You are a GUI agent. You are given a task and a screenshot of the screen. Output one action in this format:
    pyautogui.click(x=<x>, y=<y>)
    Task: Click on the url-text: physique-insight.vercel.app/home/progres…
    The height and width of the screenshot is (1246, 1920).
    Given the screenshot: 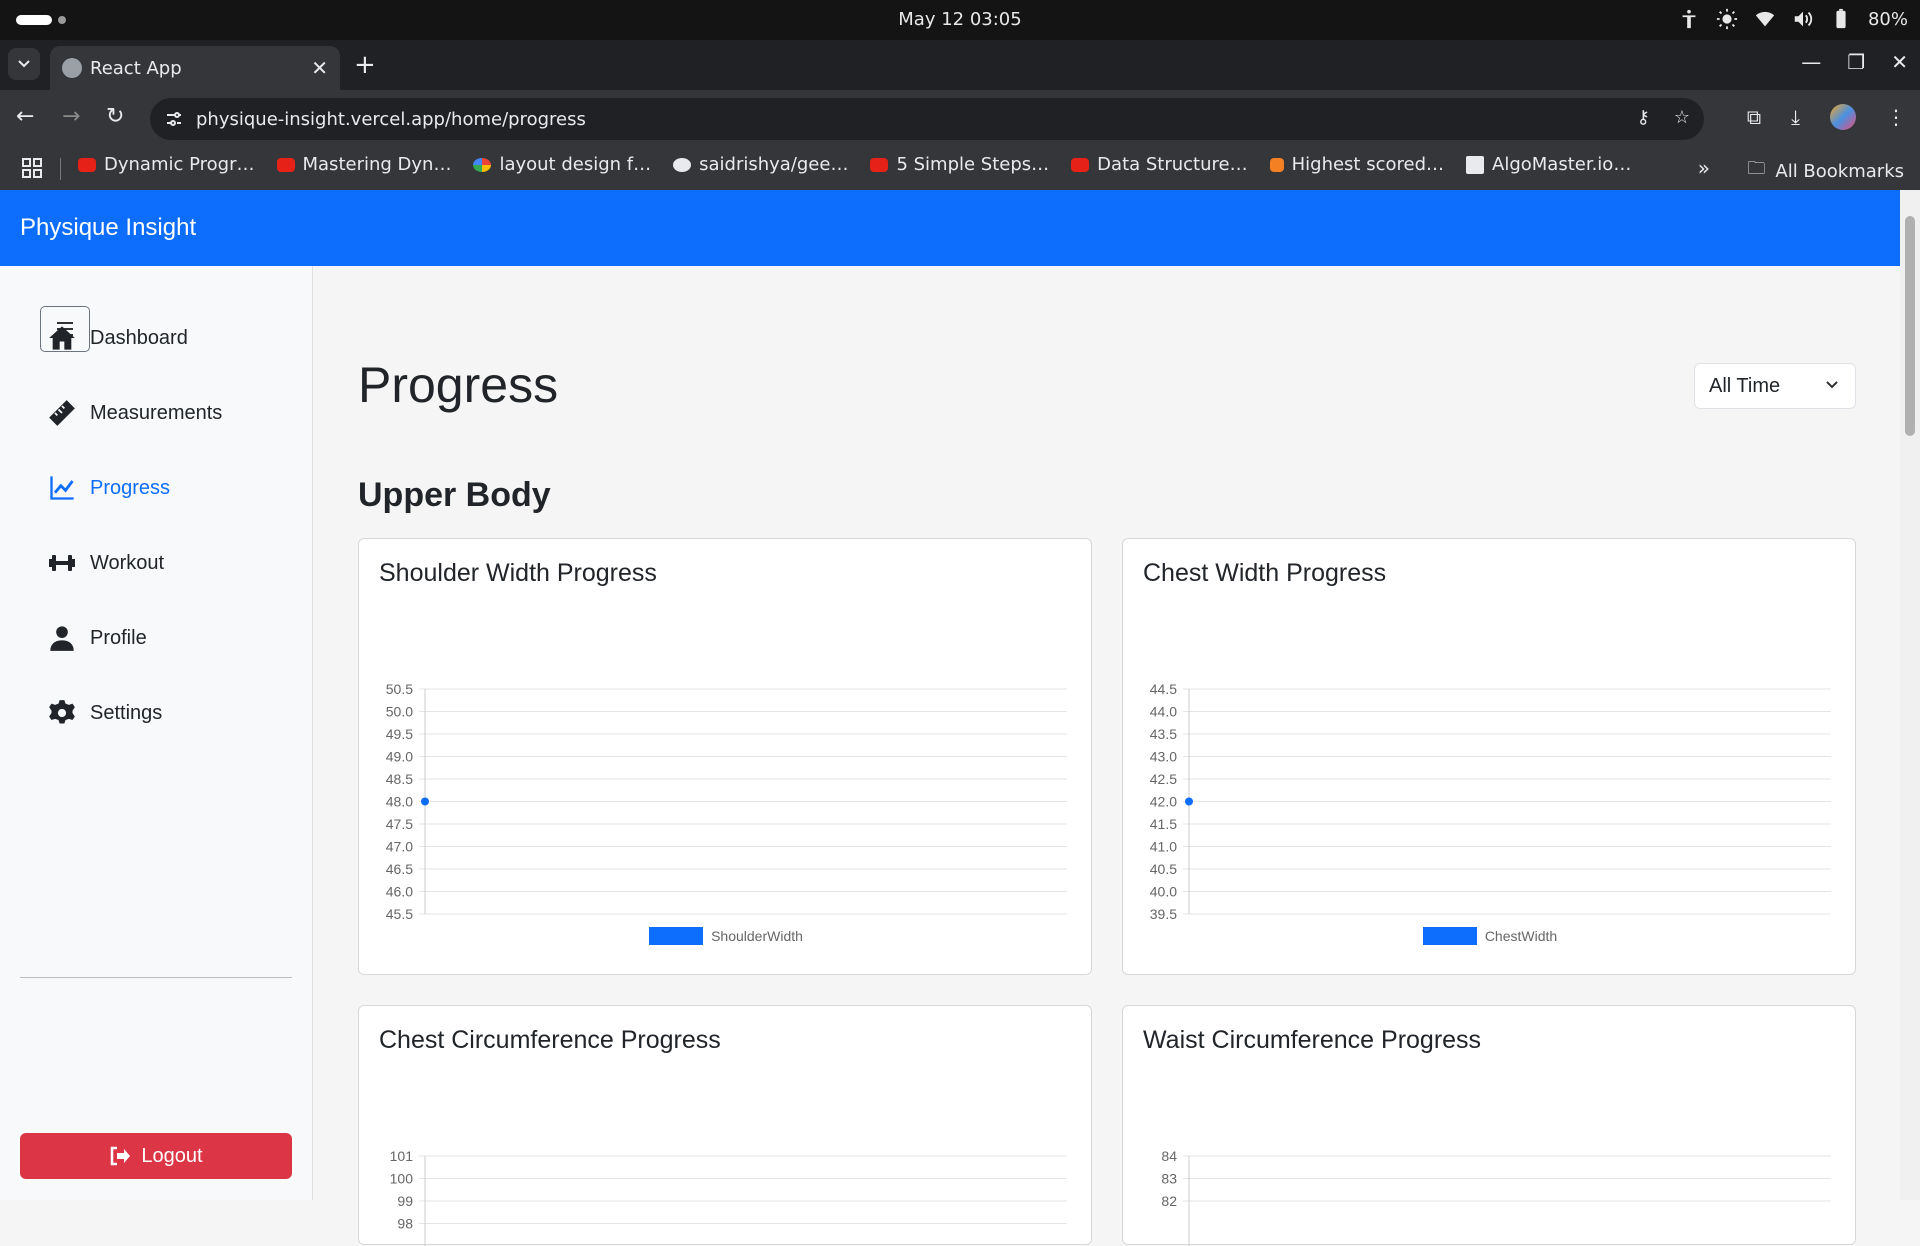 What is the action you would take?
    pyautogui.click(x=391, y=119)
    